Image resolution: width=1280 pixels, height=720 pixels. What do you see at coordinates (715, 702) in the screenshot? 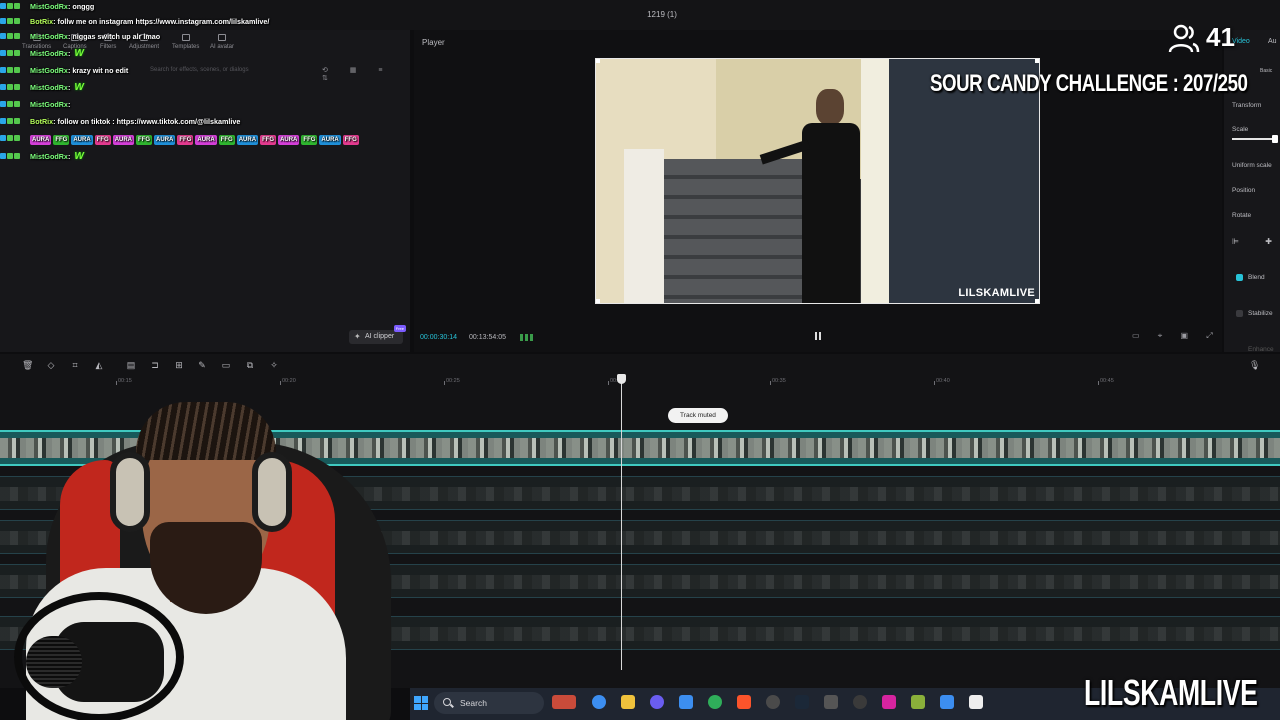
I see `xbox-icon` at bounding box center [715, 702].